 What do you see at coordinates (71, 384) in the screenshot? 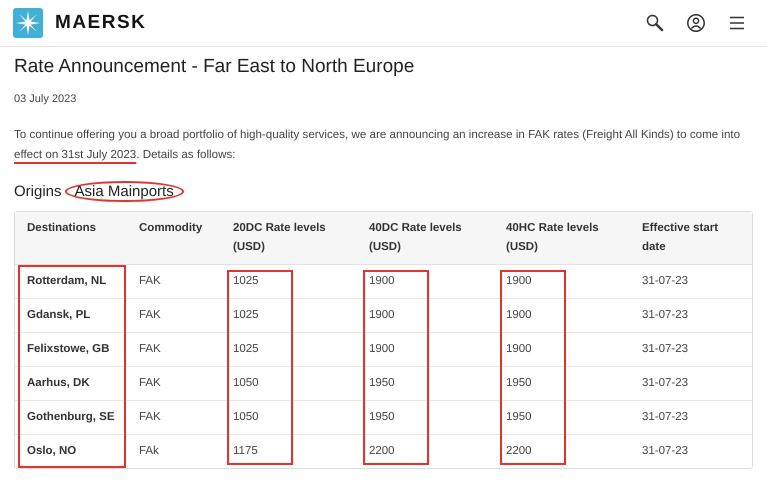
I see `table-cell: Aarhus, DK` at bounding box center [71, 384].